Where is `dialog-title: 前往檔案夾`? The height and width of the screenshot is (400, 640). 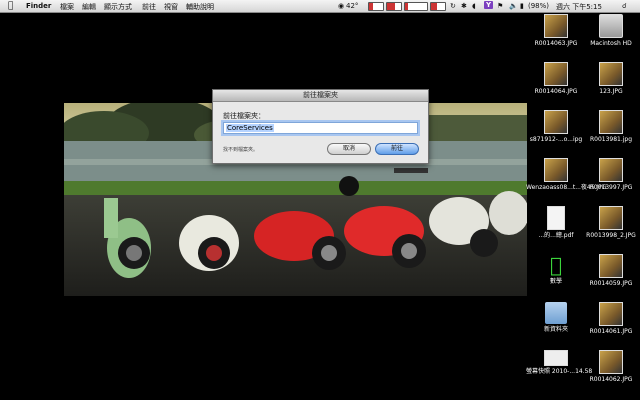 dialog-title: 前往檔案夾 is located at coordinates (320, 96).